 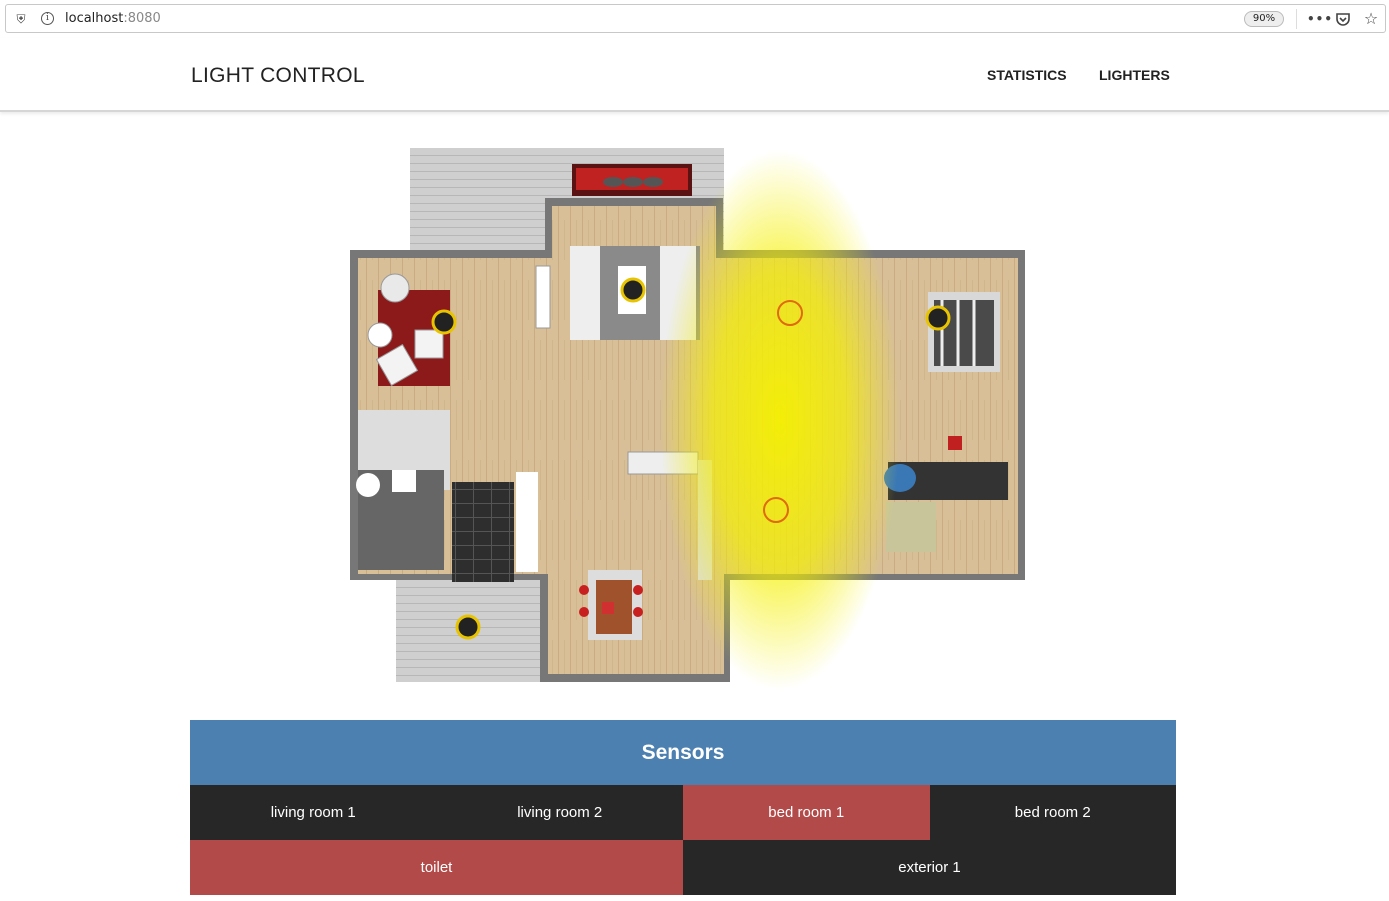 What do you see at coordinates (1296, 19) in the screenshot?
I see `toolbar-separator` at bounding box center [1296, 19].